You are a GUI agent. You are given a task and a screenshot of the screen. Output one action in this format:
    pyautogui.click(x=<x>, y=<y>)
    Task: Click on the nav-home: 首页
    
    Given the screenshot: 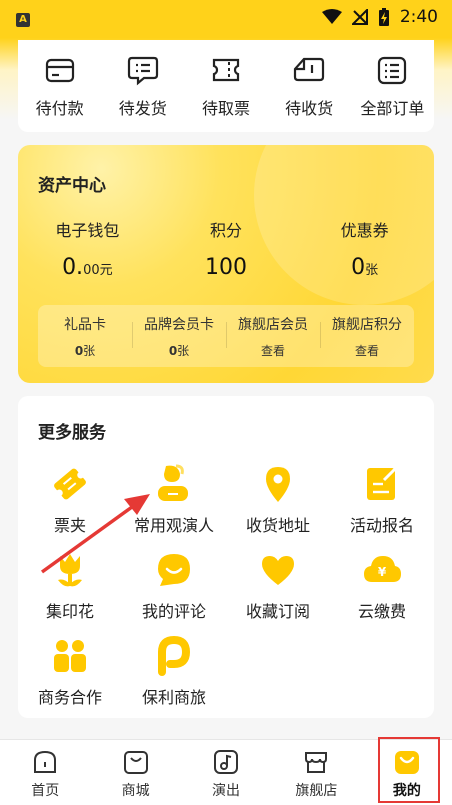 What is the action you would take?
    pyautogui.click(x=45, y=772)
    